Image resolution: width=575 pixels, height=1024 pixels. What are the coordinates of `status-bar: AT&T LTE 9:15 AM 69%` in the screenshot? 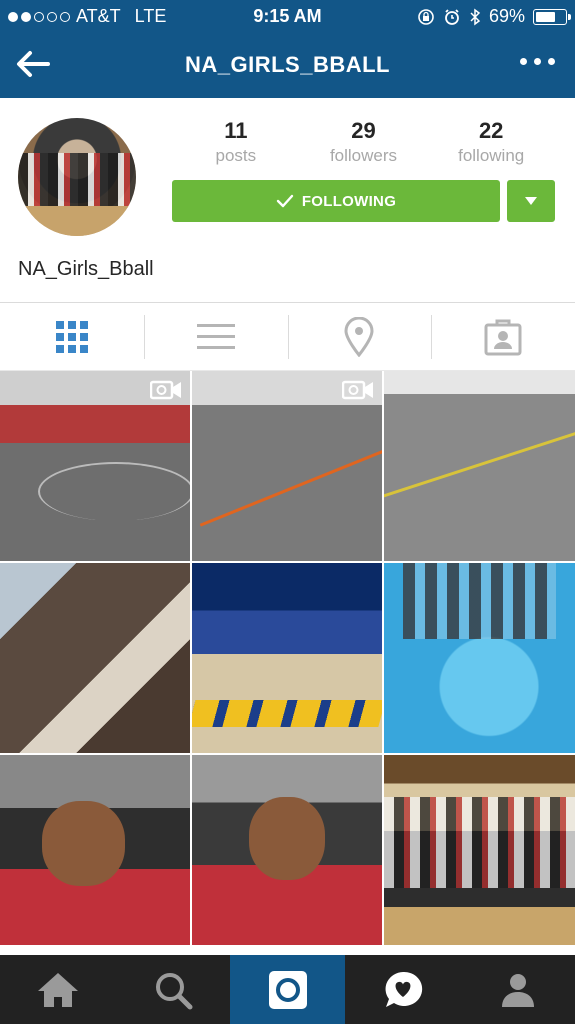 It's located at (287, 16).